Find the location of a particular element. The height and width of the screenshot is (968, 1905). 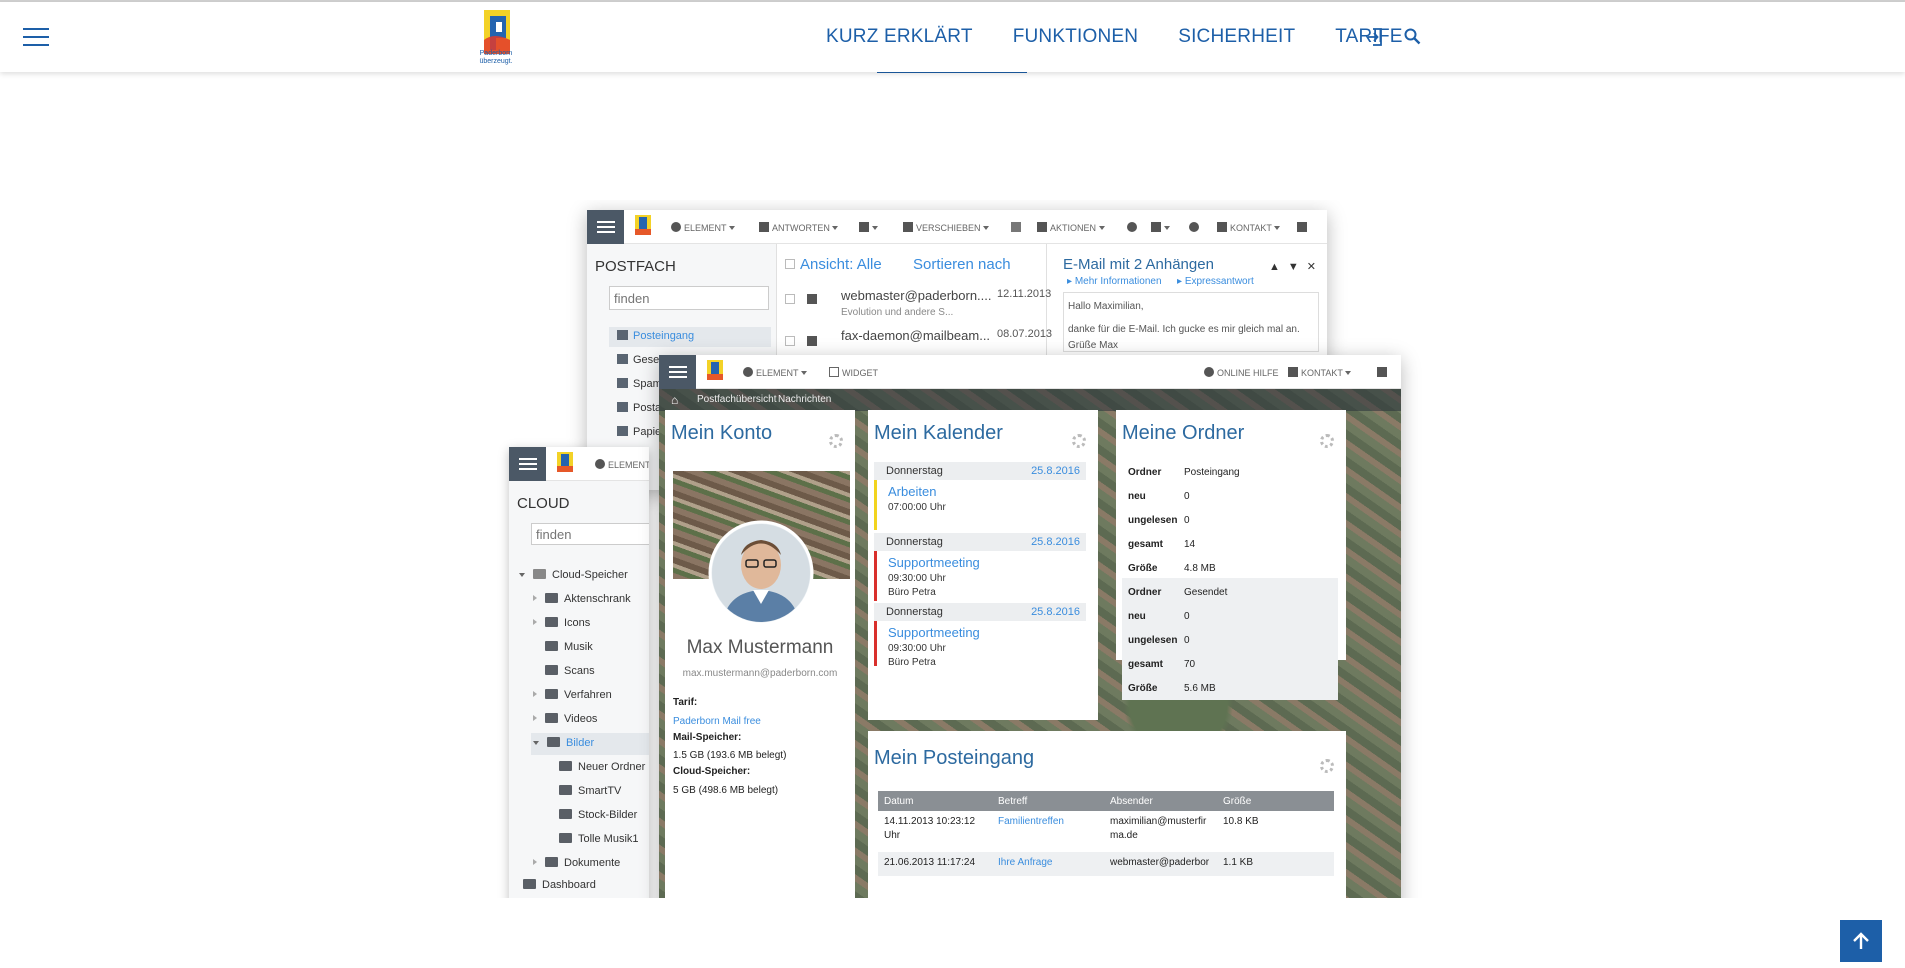

calendar-event-title: Arbeiten is located at coordinates (912, 491).